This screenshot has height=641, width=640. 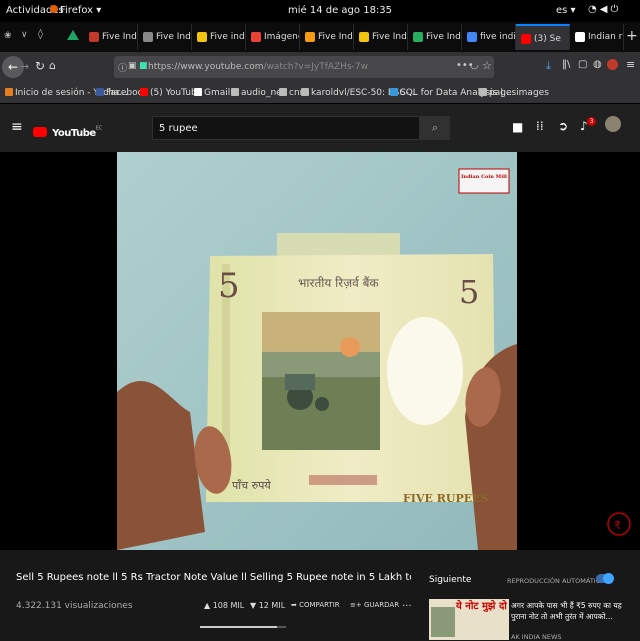 I want to click on url-path: /watch?v=JyTfAZHs-7w, so click(x=315, y=67).